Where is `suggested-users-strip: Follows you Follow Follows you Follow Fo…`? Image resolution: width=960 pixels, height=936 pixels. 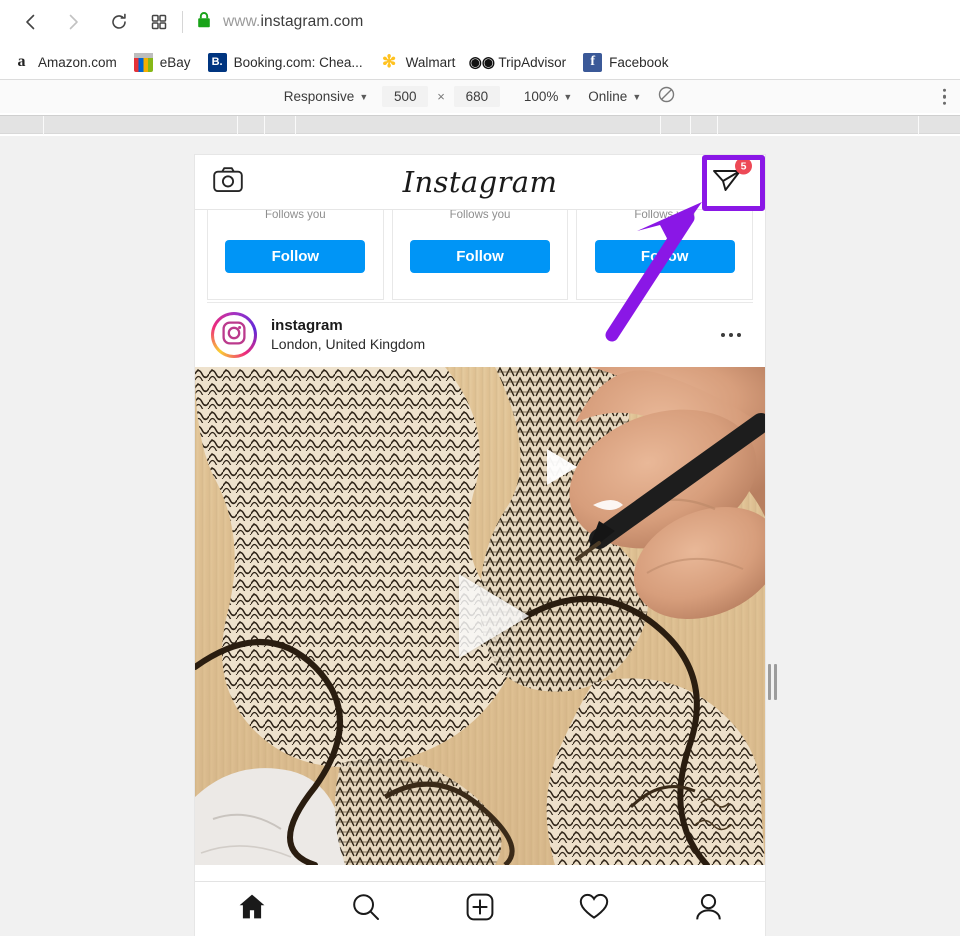 suggested-users-strip: Follows you Follow Follows you Follow Fo… is located at coordinates (480, 256).